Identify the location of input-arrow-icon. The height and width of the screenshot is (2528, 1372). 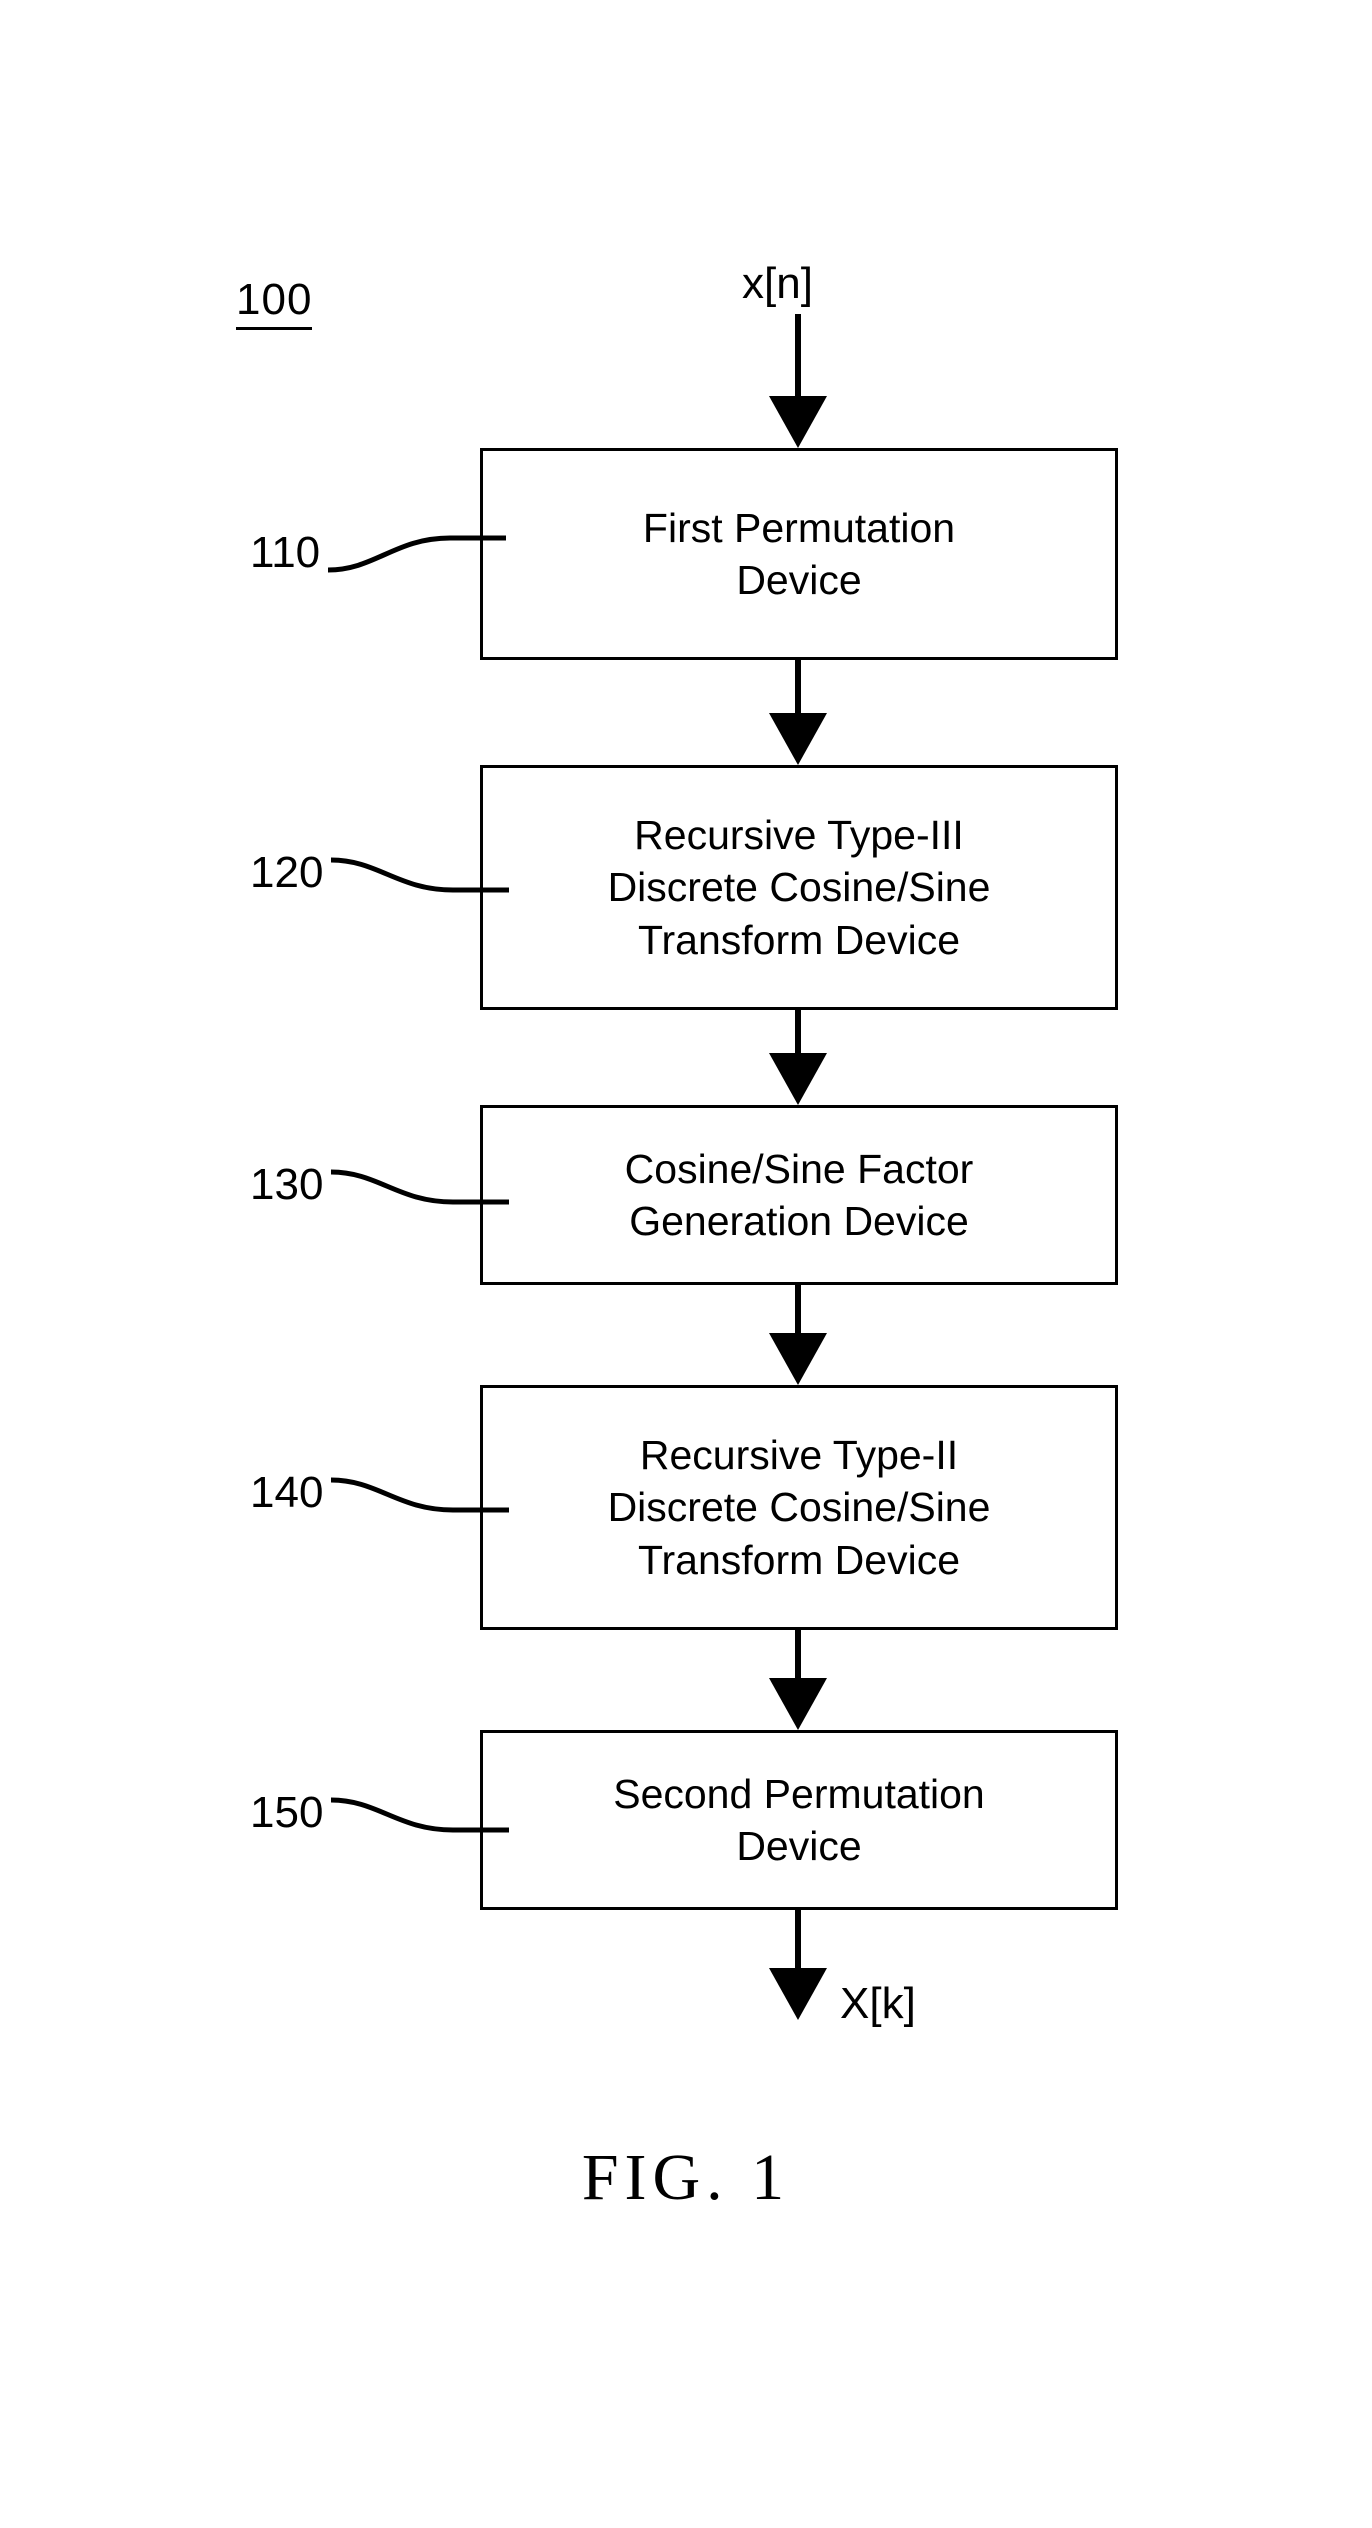
(798, 381).